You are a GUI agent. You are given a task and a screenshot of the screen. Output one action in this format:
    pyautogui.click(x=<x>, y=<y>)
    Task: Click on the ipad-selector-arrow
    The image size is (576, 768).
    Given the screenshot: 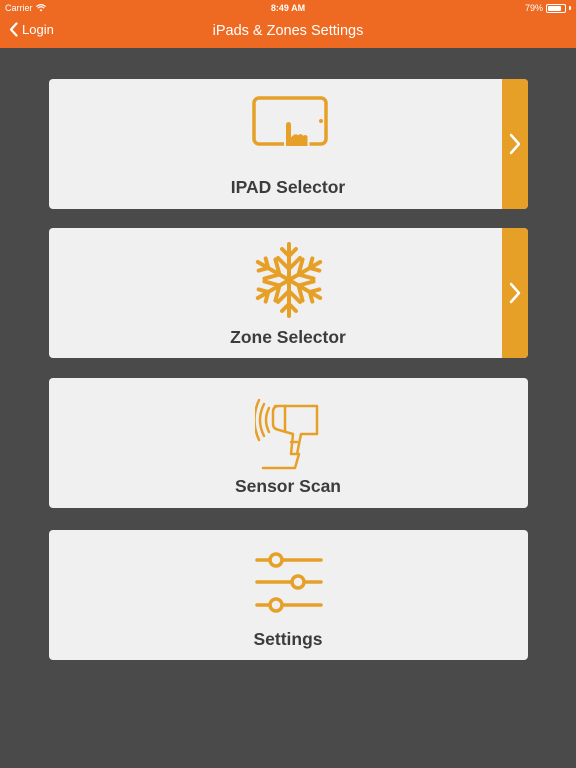 What is the action you would take?
    pyautogui.click(x=515, y=144)
    